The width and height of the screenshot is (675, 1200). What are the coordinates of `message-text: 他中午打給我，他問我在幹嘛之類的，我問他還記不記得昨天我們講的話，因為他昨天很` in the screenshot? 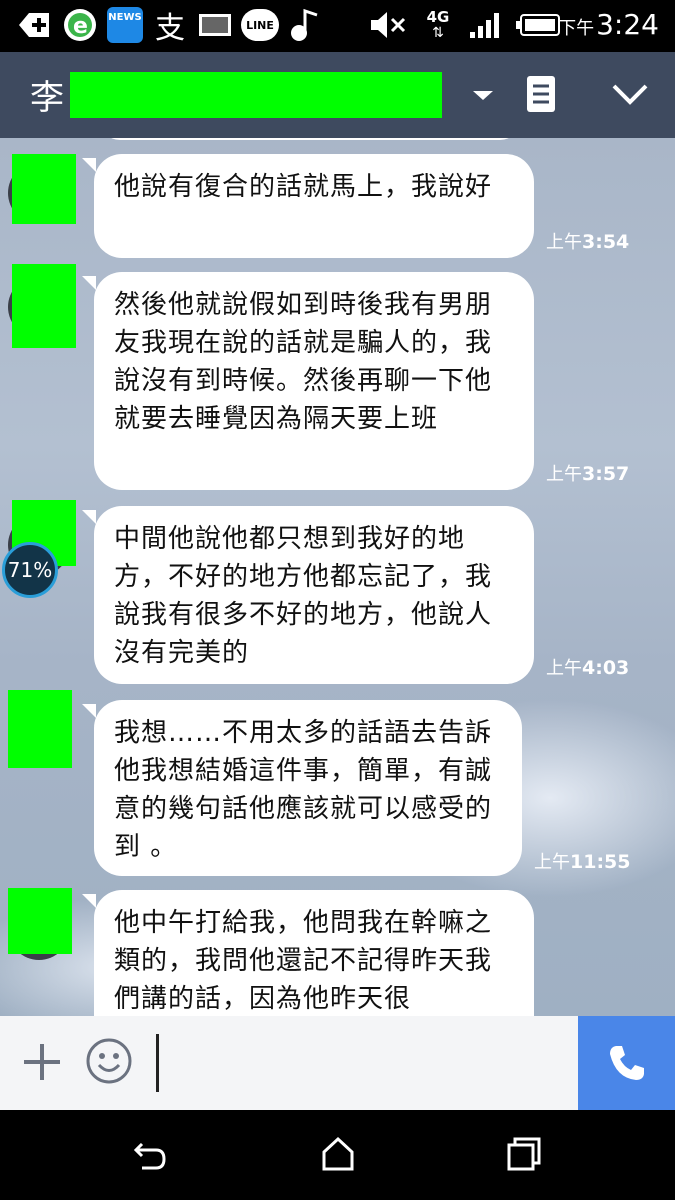 It's located at (303, 961).